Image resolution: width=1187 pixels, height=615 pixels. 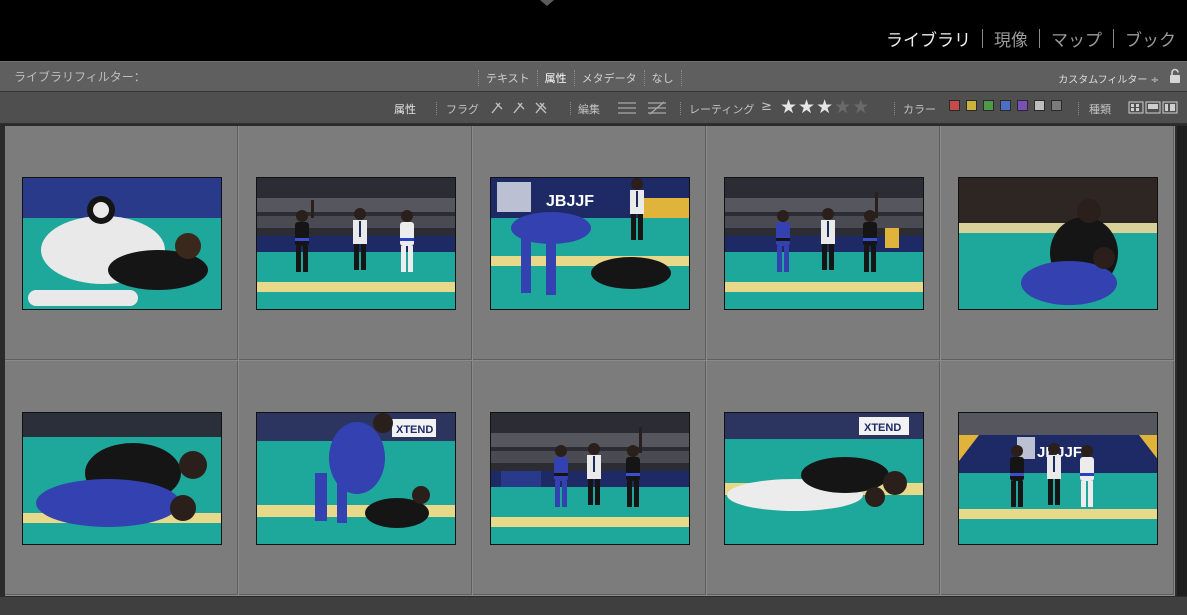 I want to click on filter-tab-none: なし, so click(x=662, y=78).